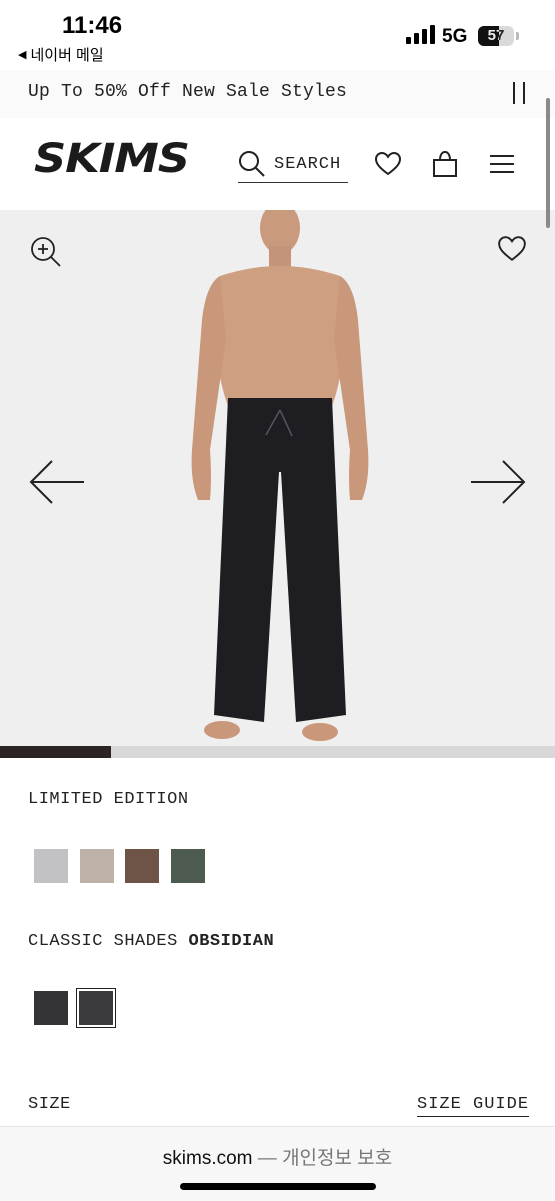 This screenshot has height=1201, width=555. I want to click on site-header: SKIMS SEARCH, so click(277, 164).